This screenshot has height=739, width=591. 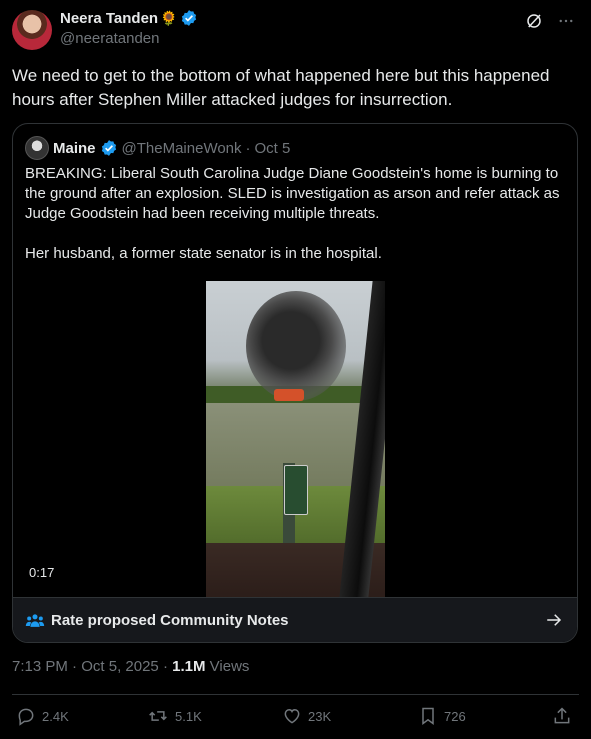 I want to click on quoted-handle: @TheMaineWonk, so click(x=182, y=148).